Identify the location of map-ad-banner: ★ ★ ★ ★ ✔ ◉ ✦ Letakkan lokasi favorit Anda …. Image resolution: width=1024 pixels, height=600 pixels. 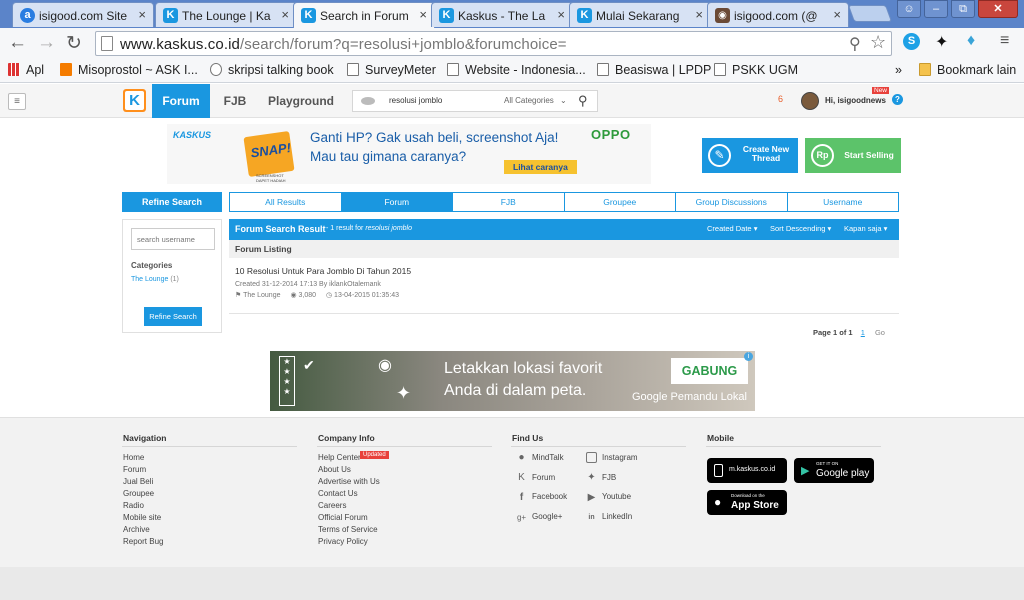
(512, 381).